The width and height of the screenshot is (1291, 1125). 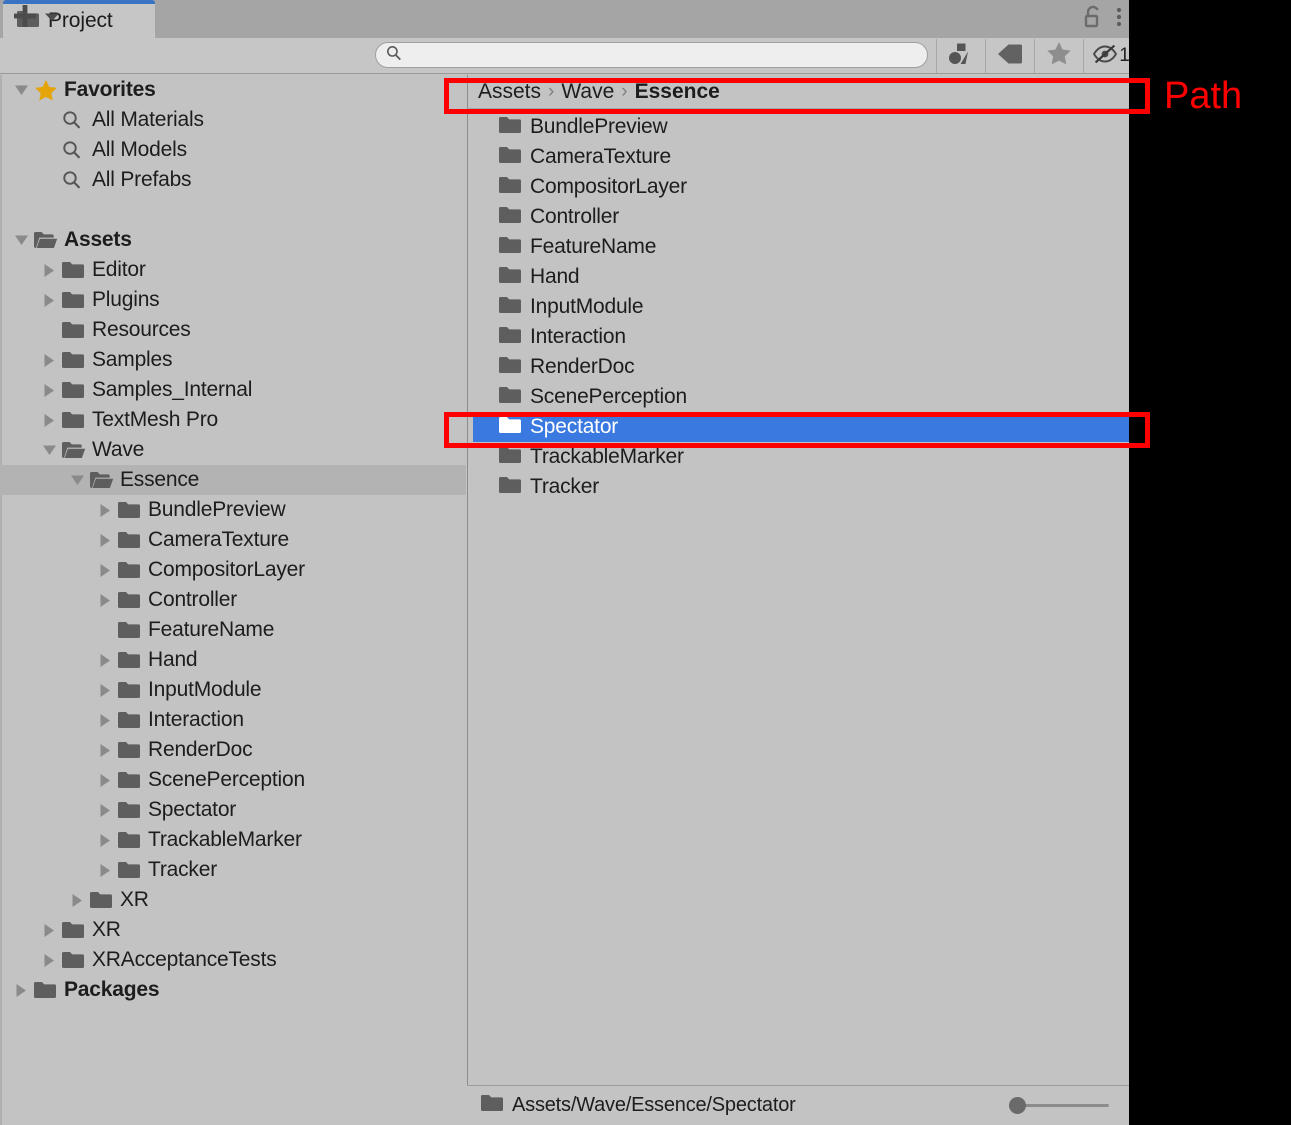 I want to click on tree-item-bundlepreview: BundlePreview, so click(x=233, y=510).